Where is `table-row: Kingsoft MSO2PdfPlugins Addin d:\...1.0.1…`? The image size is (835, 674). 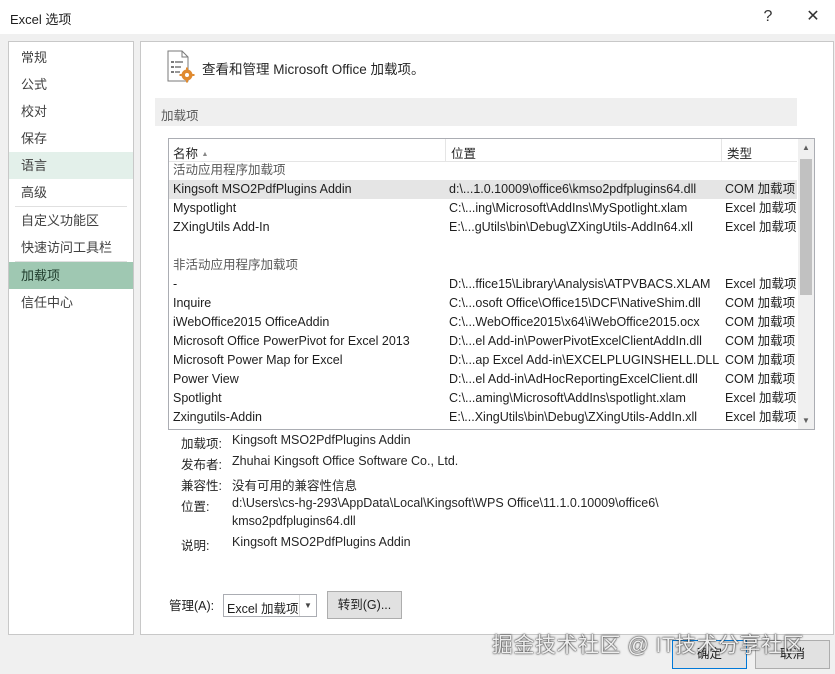
table-row: Kingsoft MSO2PdfPlugins Addin d:\...1.0.1… is located at coordinates (483, 189).